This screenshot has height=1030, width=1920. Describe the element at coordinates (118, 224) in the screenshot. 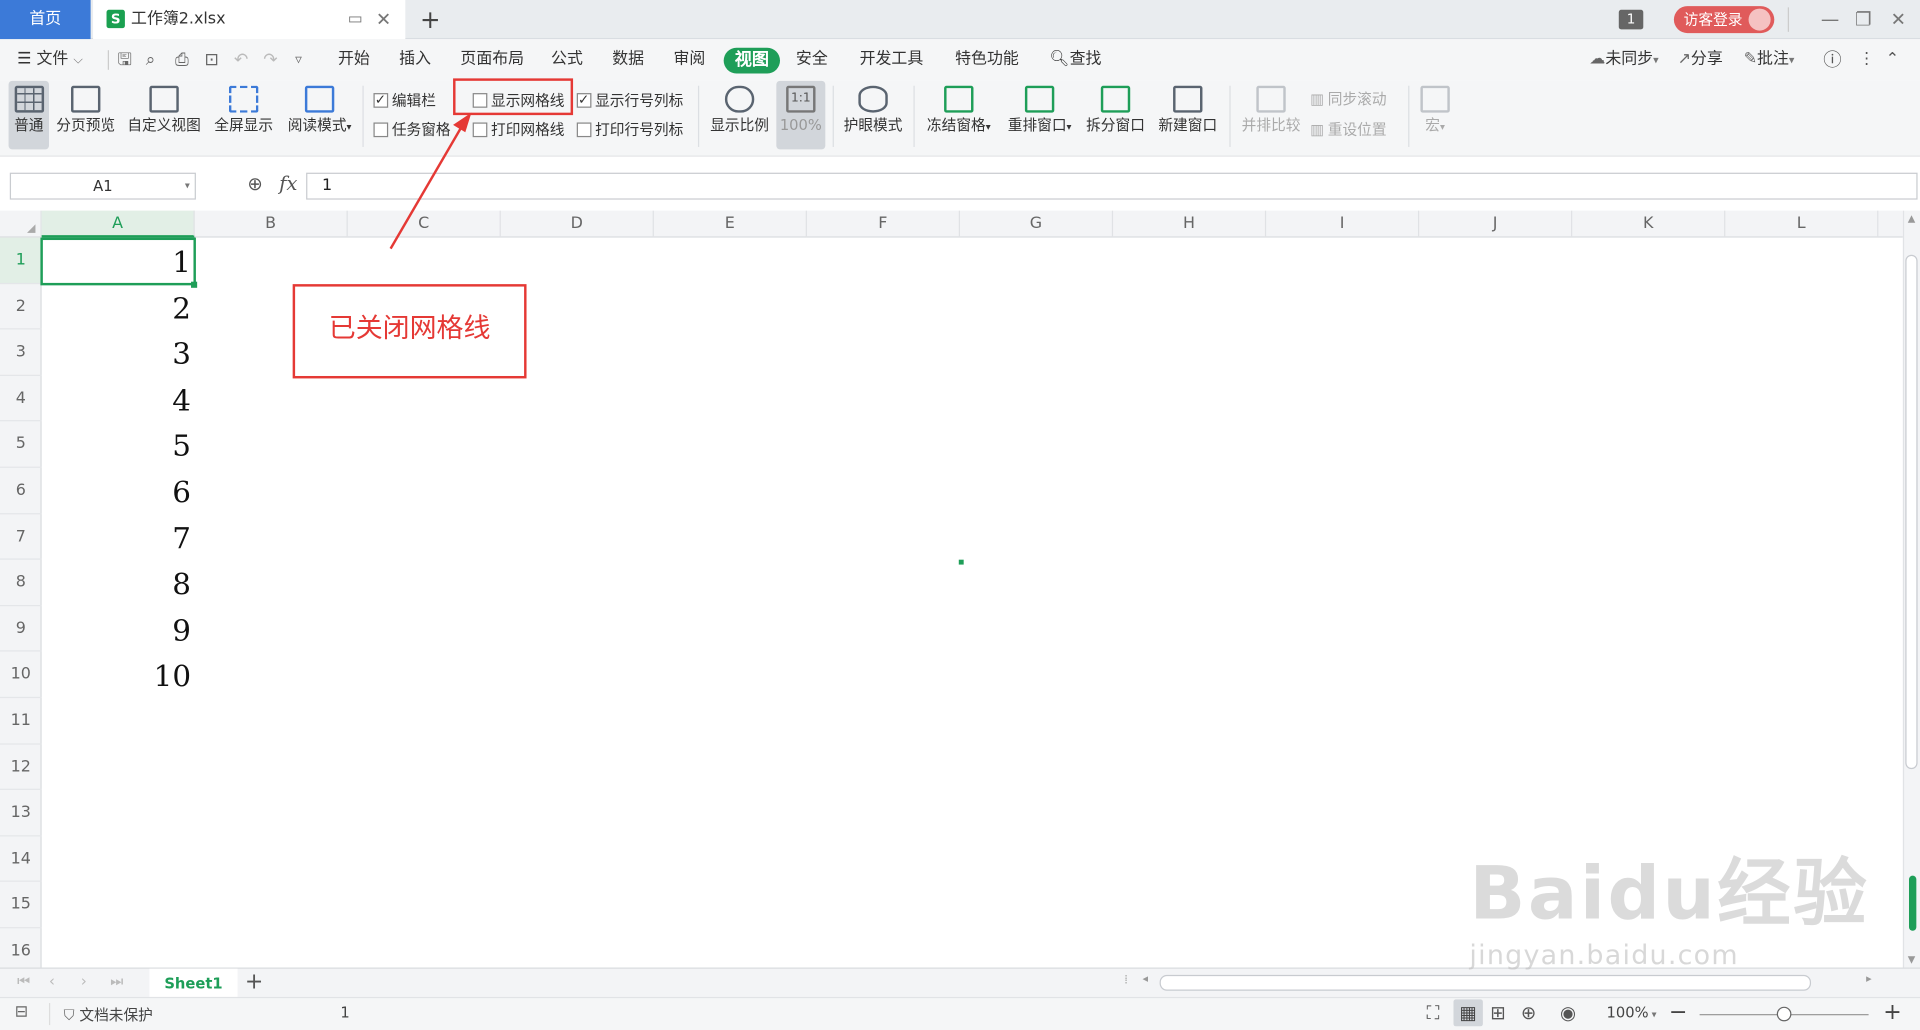

I see `column-header-a: A` at that location.